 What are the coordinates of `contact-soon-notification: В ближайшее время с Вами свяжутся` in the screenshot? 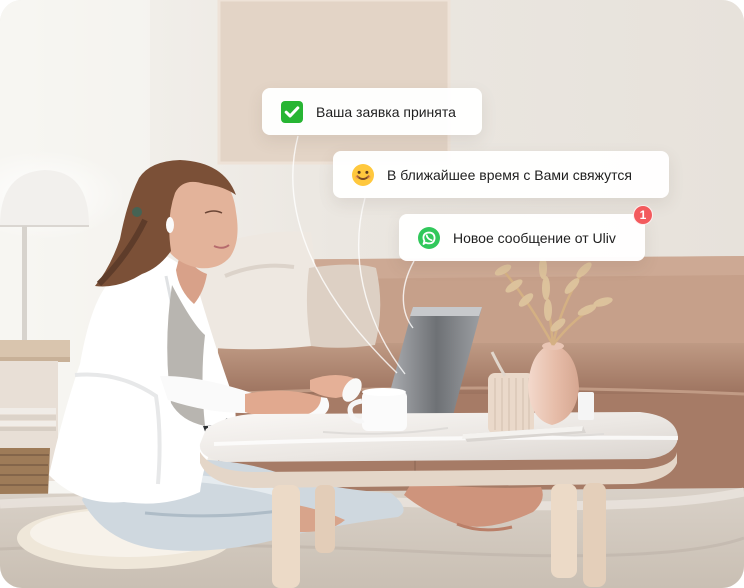 It's located at (501, 174).